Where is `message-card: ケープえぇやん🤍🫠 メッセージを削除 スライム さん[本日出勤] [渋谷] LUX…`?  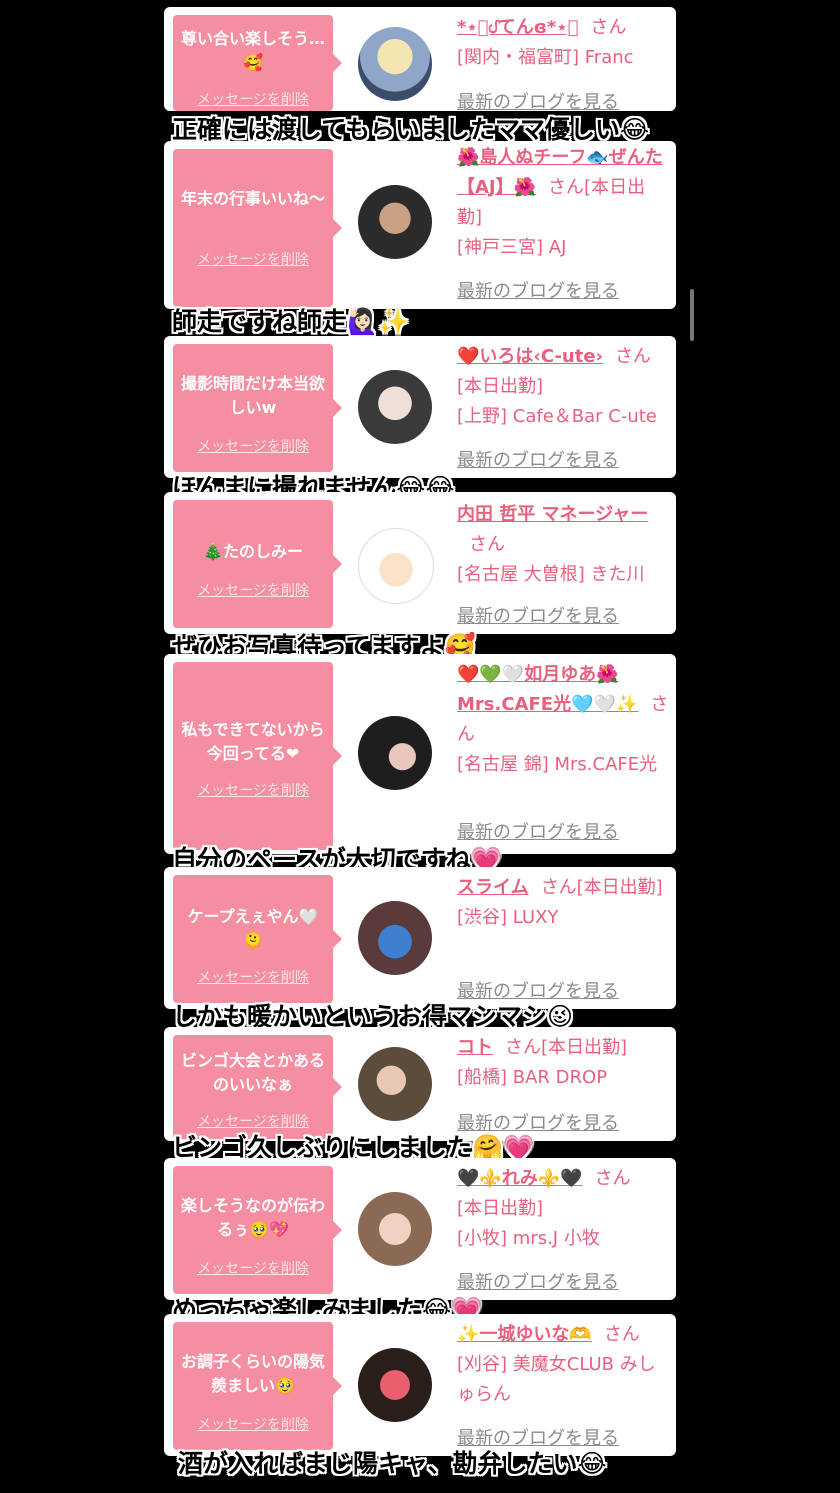
message-card: ケープえぇやん🤍🫠 メッセージを削除 スライム さん[本日出勤] [渋谷] LUX… is located at coordinates (420, 938).